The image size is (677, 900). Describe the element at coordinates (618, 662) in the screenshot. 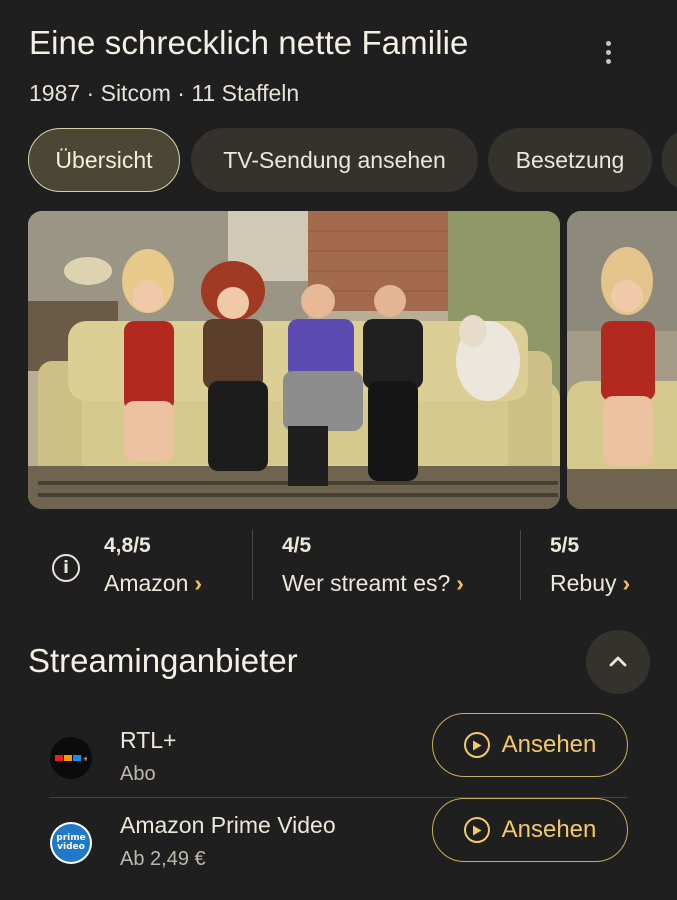

I see `chevron-up-icon` at that location.